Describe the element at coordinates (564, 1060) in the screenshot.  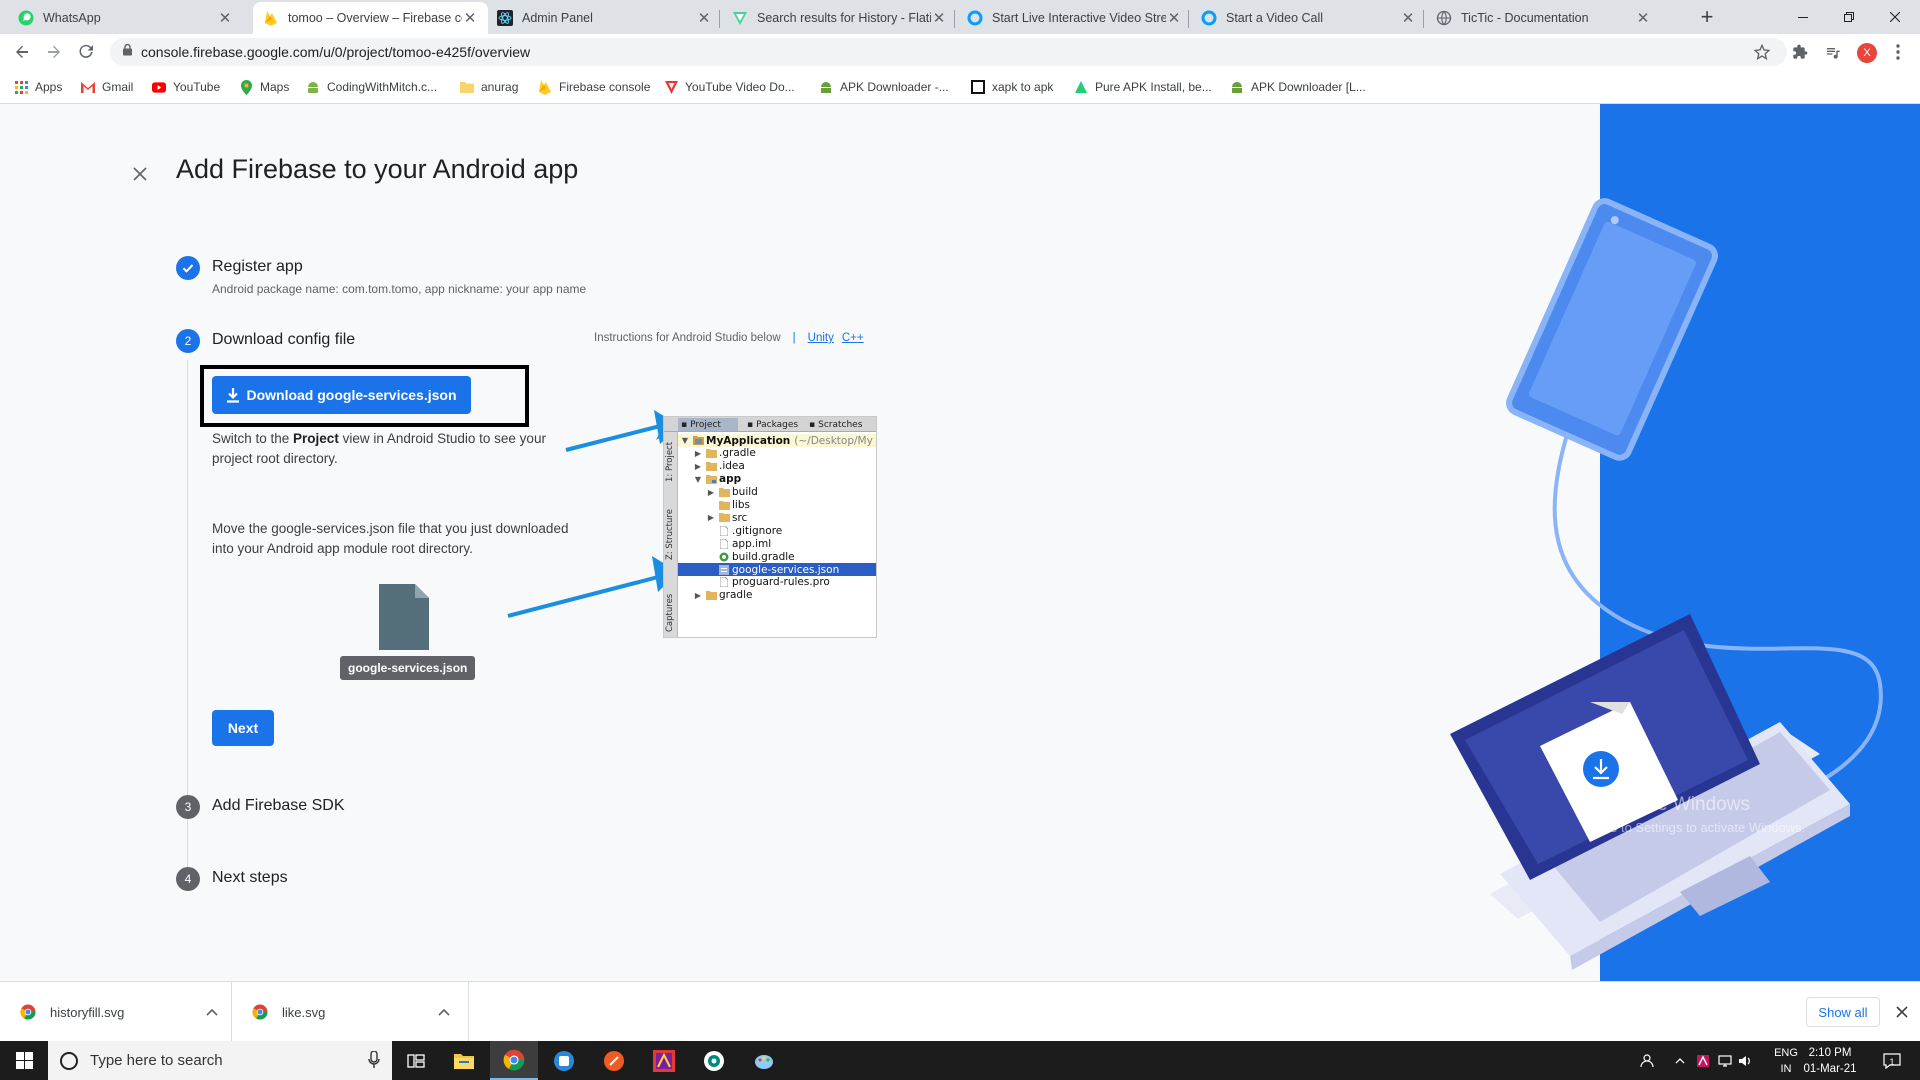
I see `windows-app-icon` at that location.